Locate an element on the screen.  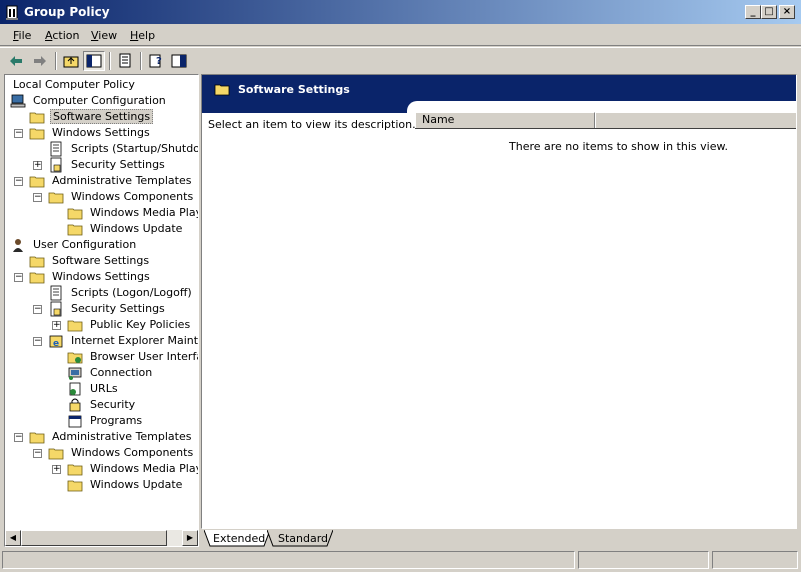
details-title: Software Settings is located at coordinates (294, 89).